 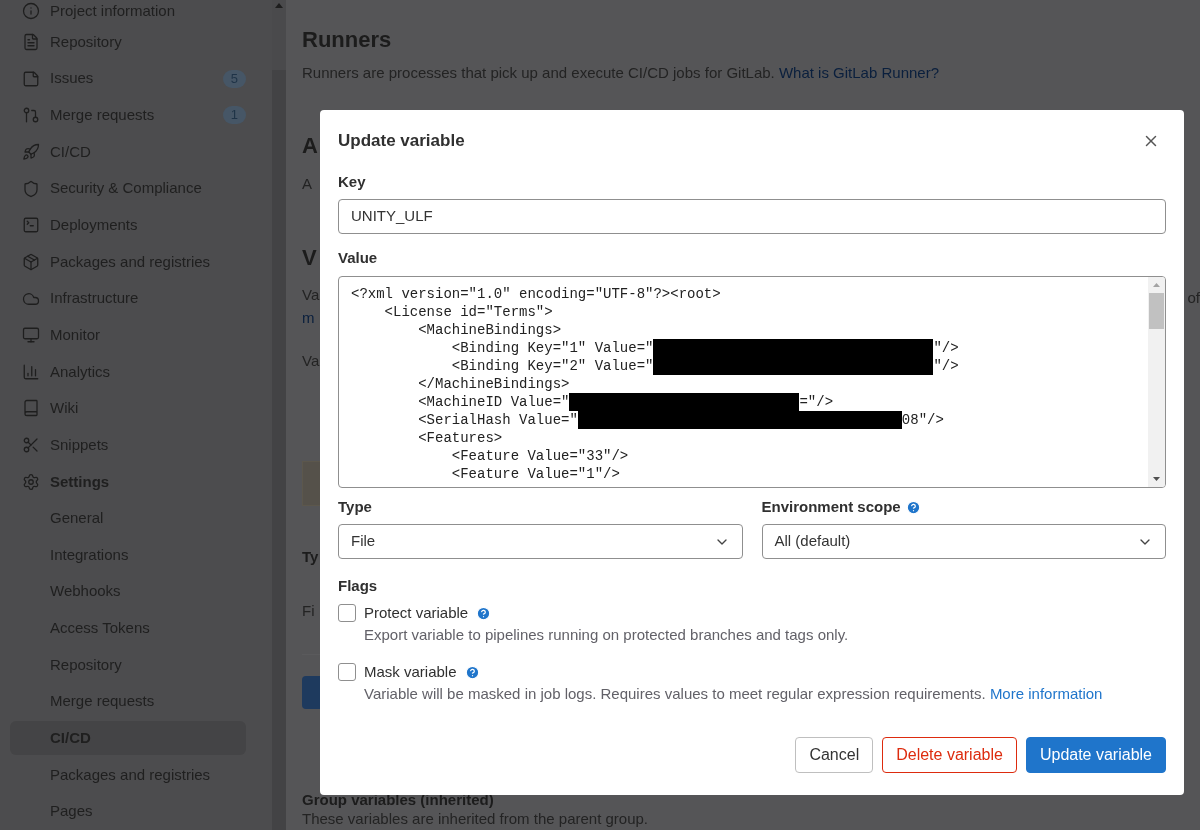 What do you see at coordinates (552, 366) in the screenshot?
I see `code-text: <Binding Key="2" Value="` at bounding box center [552, 366].